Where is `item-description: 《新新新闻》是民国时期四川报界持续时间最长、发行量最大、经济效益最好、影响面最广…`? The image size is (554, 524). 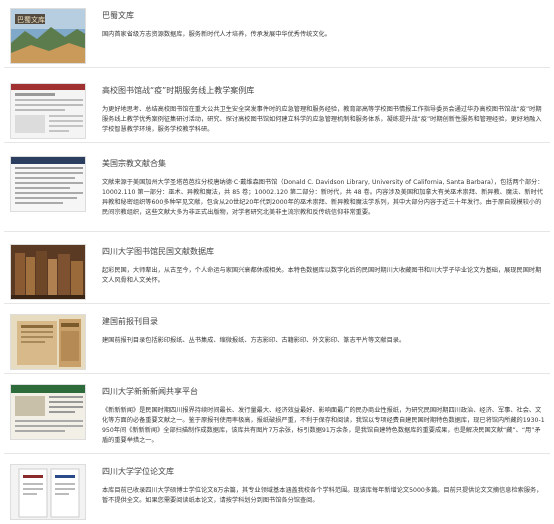
item-description: 《新新新闻》是民国时期四川报界持续时间最长、发行量最大、经济效益最好、影响面最广… is located at coordinates (323, 425).